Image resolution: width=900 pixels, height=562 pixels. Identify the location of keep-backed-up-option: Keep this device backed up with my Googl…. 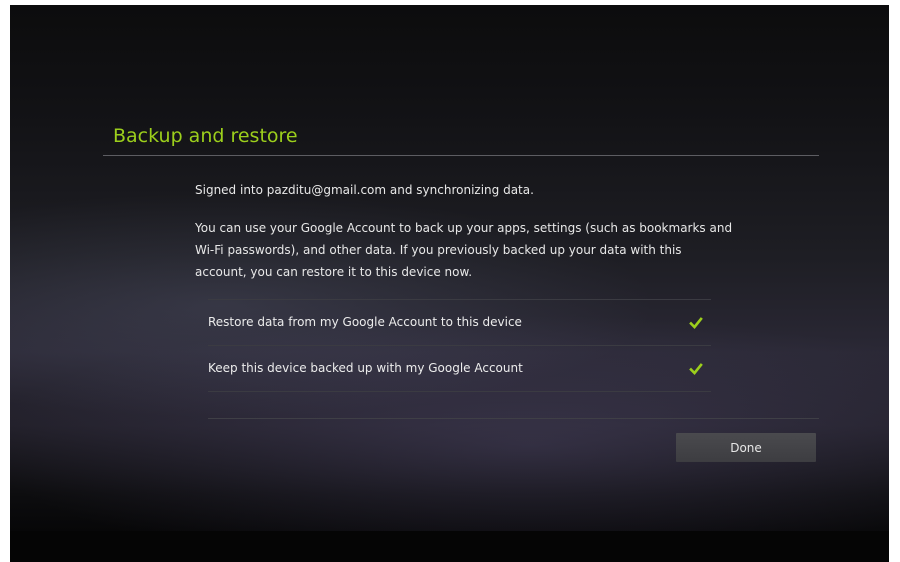
(459, 369).